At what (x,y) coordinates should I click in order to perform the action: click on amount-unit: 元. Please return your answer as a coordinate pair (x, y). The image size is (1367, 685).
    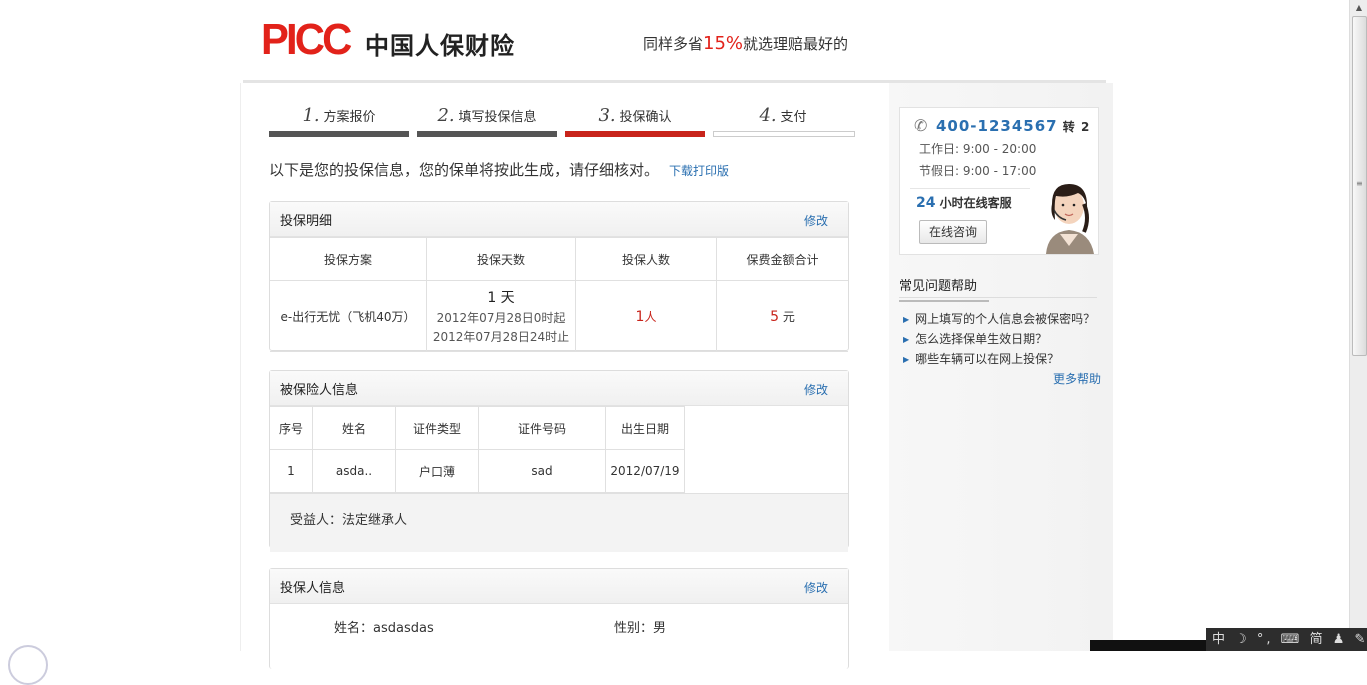
    Looking at the image, I should click on (787, 316).